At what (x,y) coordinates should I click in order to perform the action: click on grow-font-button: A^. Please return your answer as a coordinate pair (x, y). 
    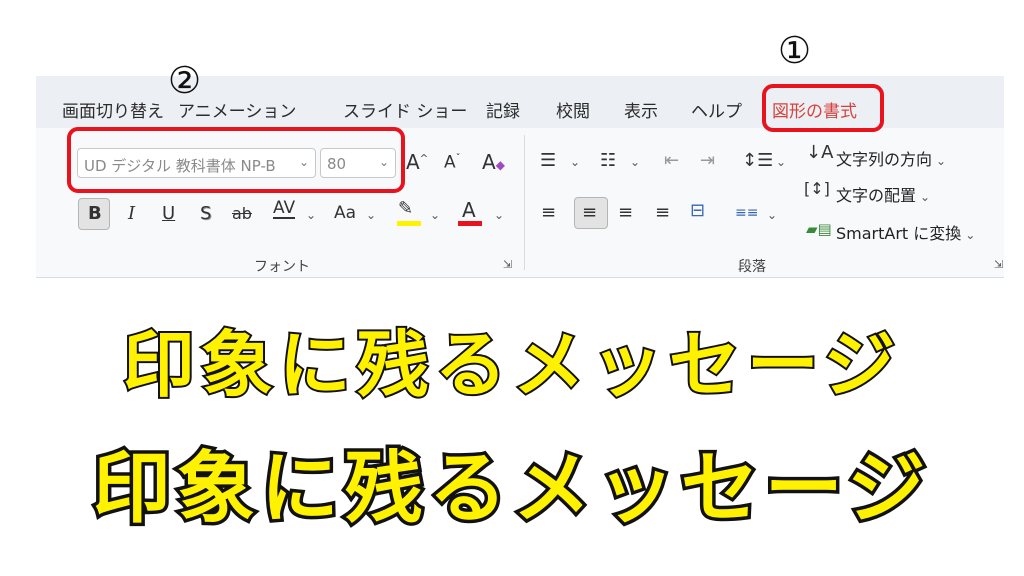
    Looking at the image, I should click on (417, 162).